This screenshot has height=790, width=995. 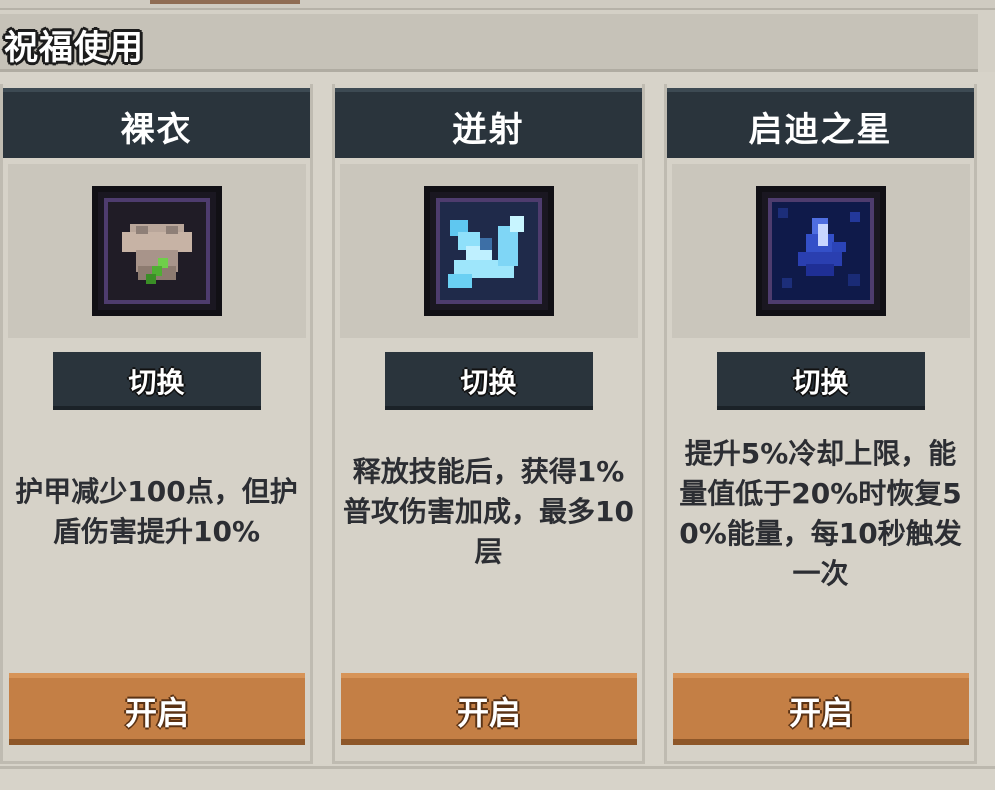 I want to click on card-title-bar: 迸射, so click(x=488, y=123).